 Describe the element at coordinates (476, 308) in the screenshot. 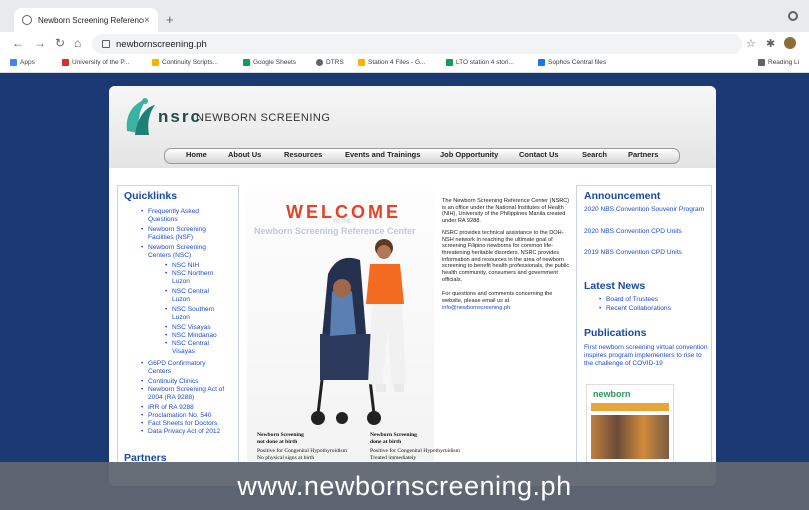

I see `contact-email-link: info@newbornscreening.ph` at that location.